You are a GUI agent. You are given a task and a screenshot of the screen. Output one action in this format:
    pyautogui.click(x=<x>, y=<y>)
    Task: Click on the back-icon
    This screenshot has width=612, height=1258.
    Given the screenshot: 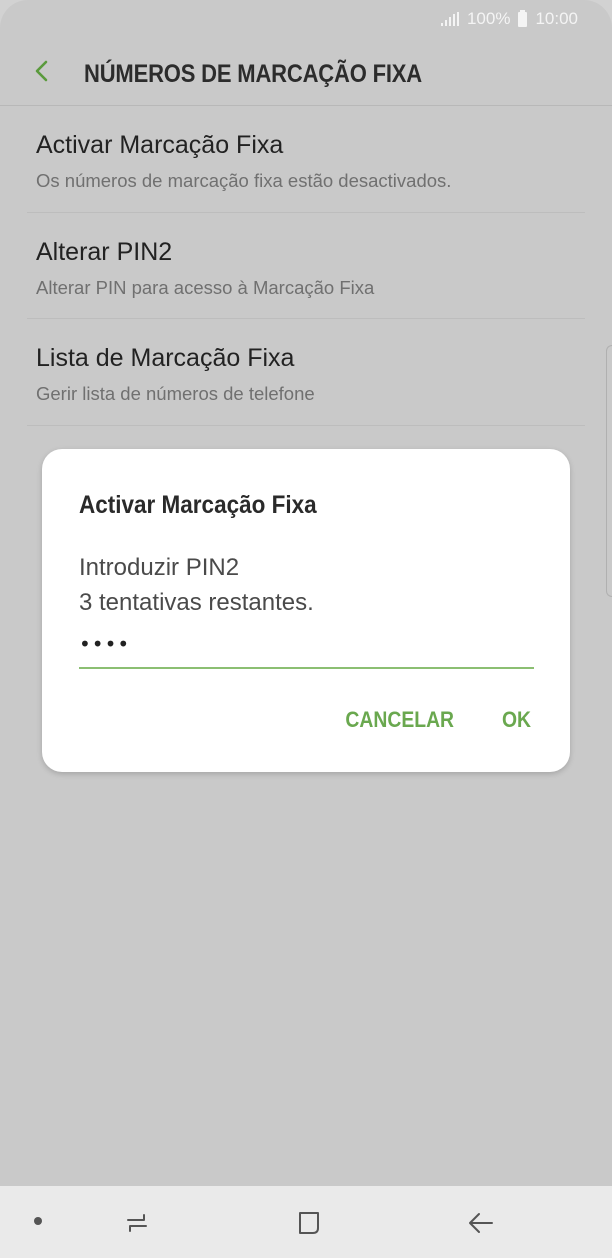 What is the action you would take?
    pyautogui.click(x=481, y=1223)
    